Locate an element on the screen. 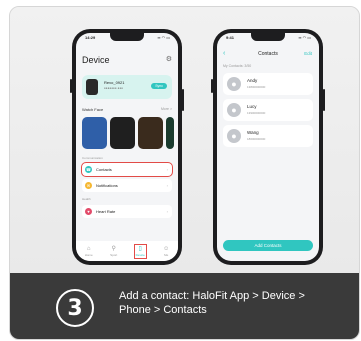  contacts-menu-item: ☎ Contacts › is located at coordinates (127, 169).